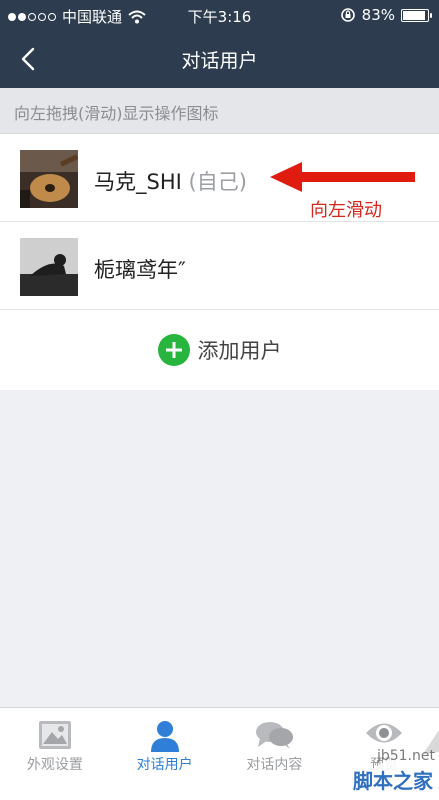 The image size is (439, 800). Describe the element at coordinates (393, 781) in the screenshot. I see `watermark-text: 脚本之家` at that location.